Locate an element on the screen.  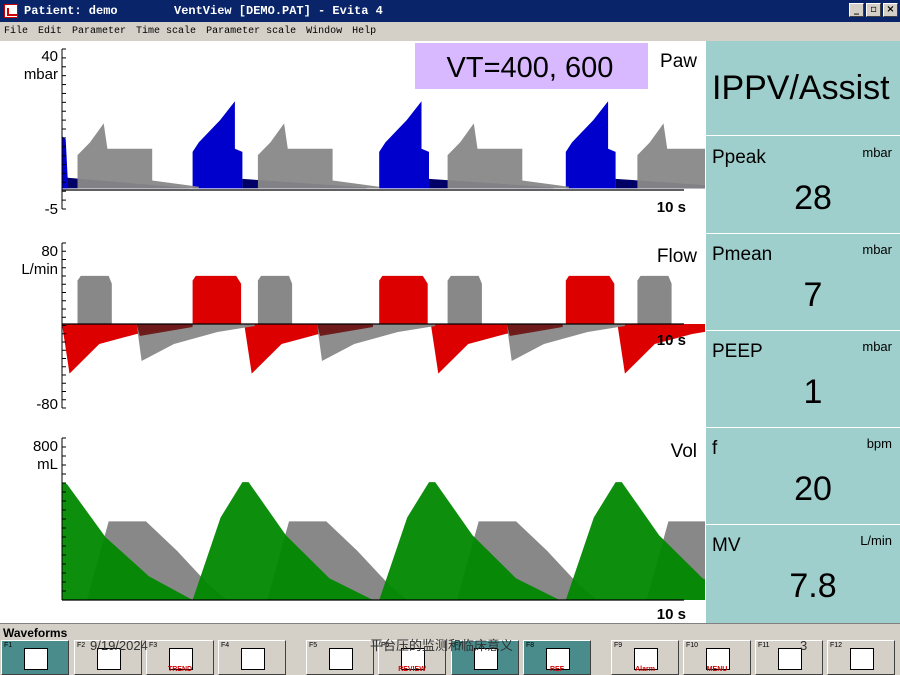
param-pmean: Pmean mbar 7 is located at coordinates (803, 282).